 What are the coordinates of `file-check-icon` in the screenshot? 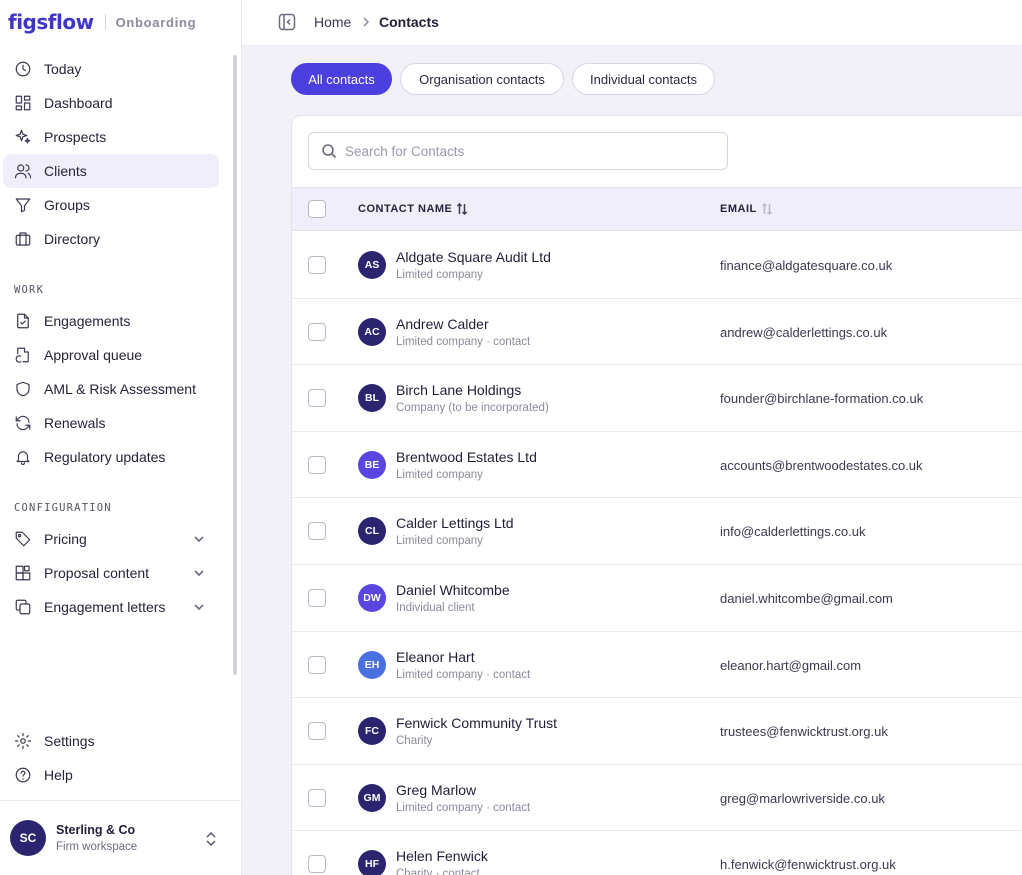 It's located at (23, 321).